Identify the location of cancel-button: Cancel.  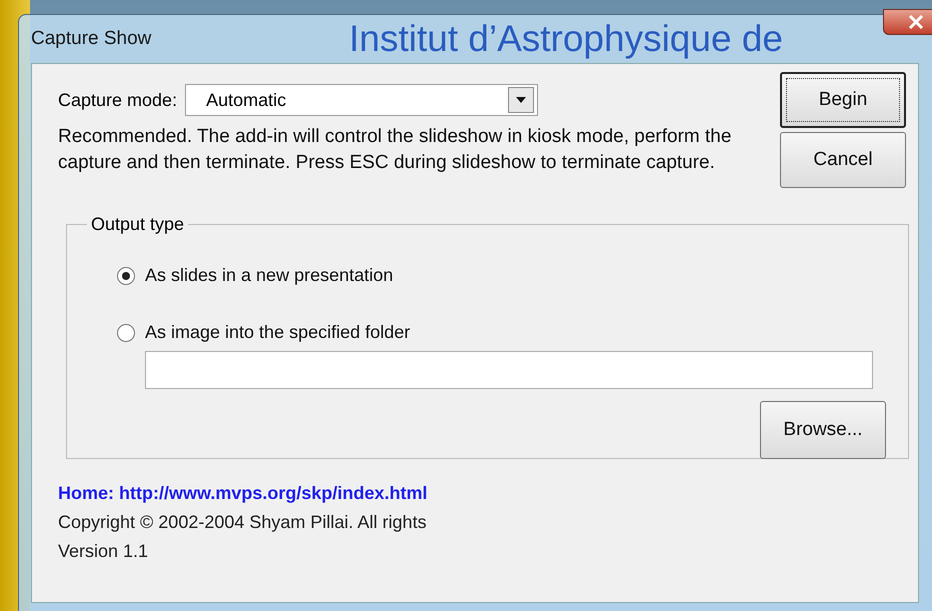
(843, 160).